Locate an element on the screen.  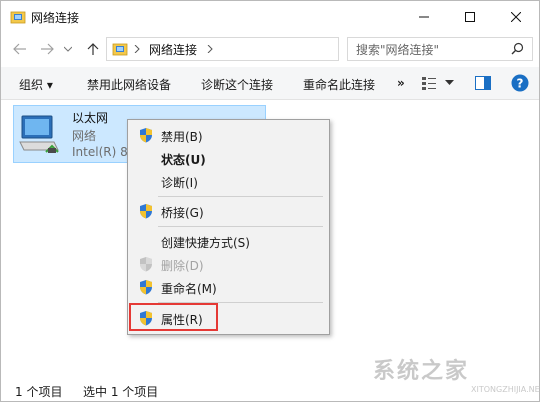
properties-highlight is located at coordinates (173, 317).